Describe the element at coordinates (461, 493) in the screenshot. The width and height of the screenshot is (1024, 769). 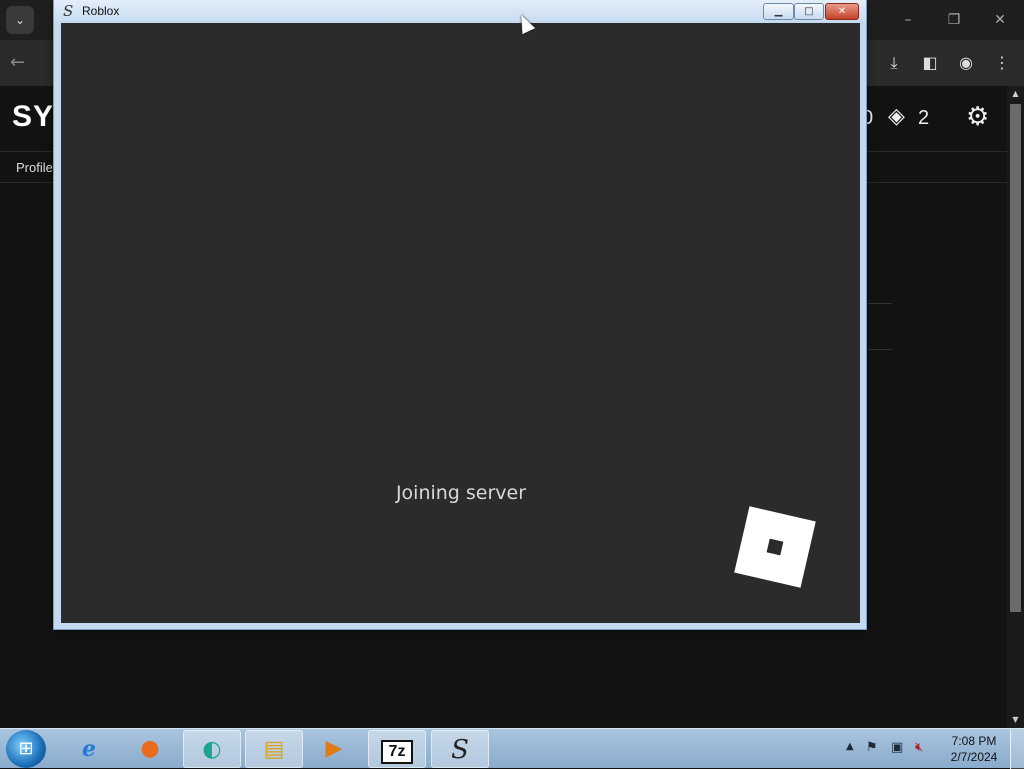
I see `loading-status: Joining server` at that location.